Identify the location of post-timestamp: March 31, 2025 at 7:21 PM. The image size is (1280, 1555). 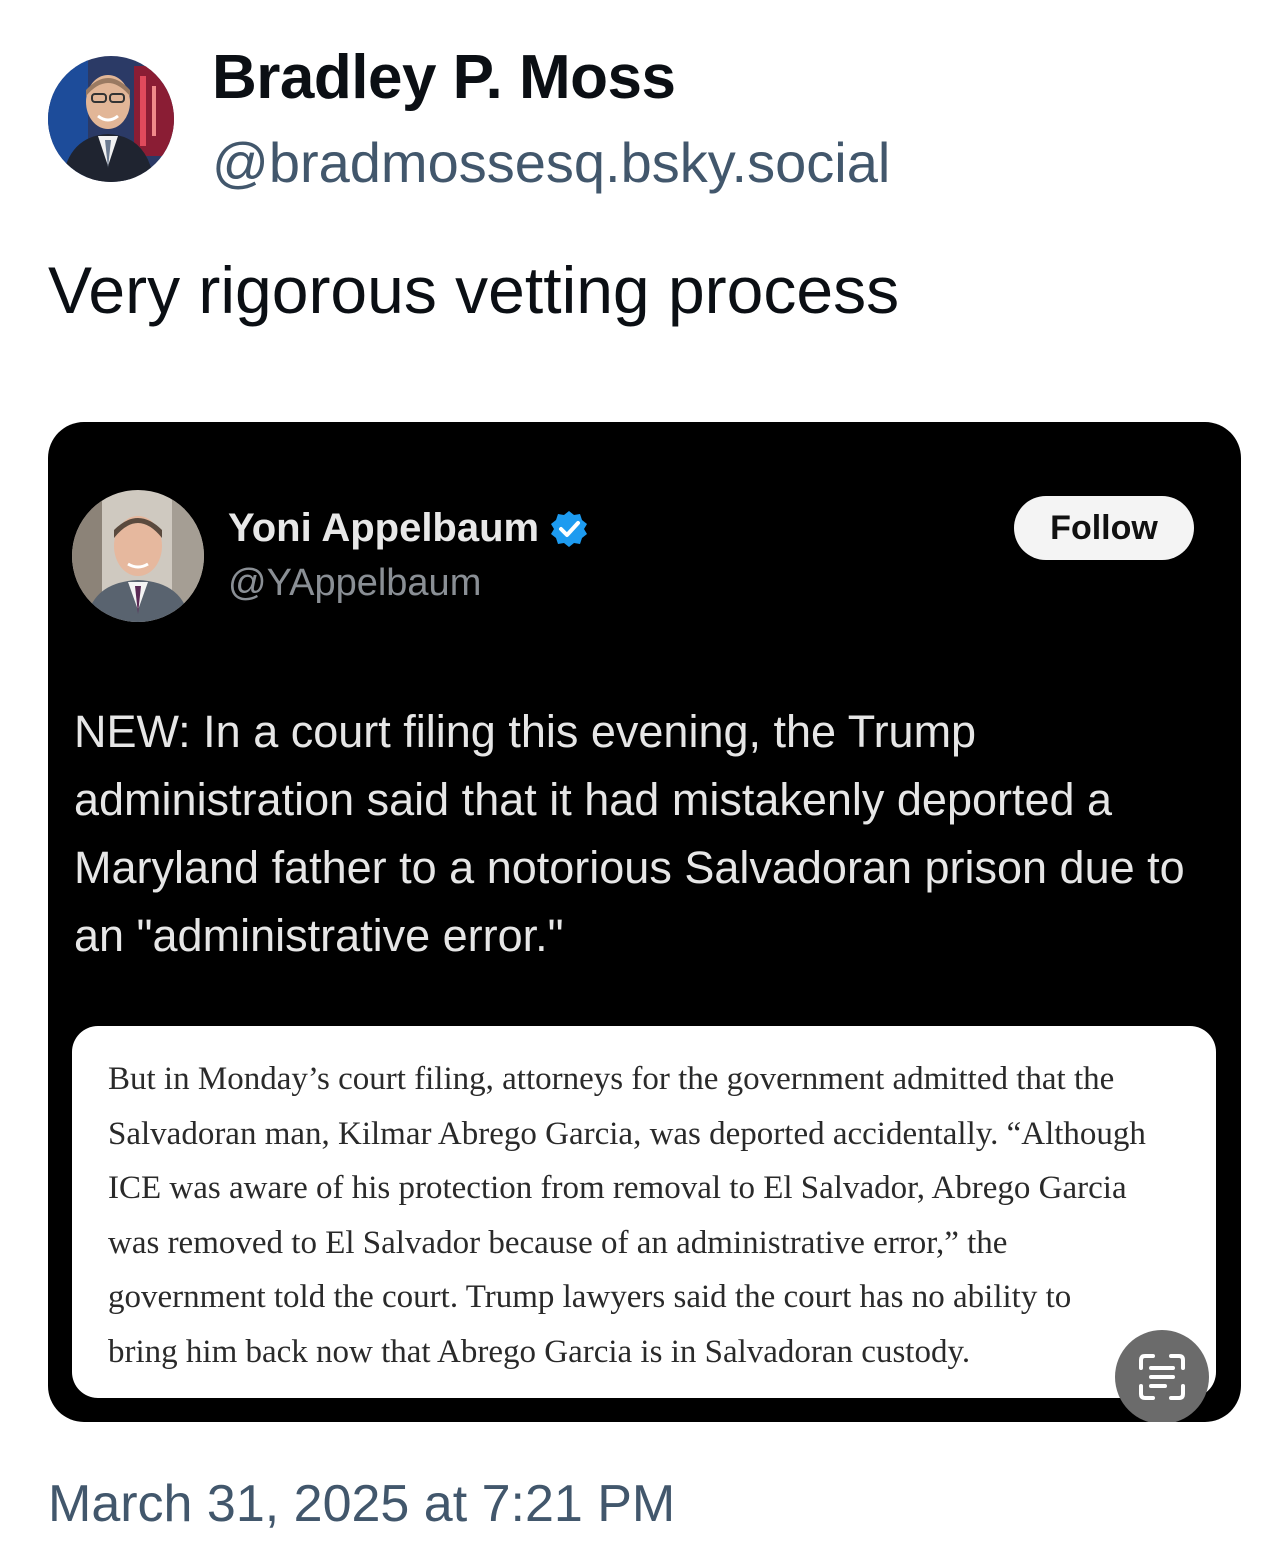
(361, 1504).